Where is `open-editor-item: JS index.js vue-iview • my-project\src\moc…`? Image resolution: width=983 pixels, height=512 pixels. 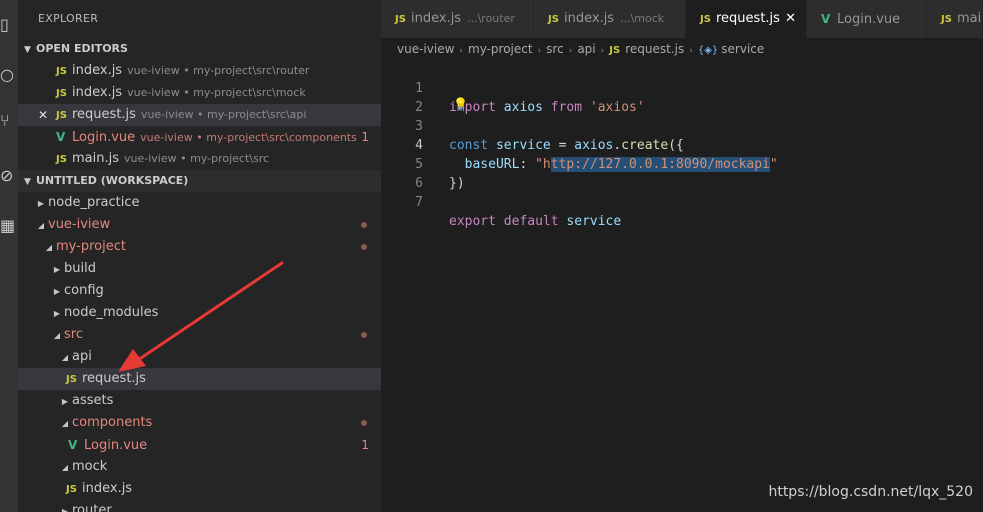
open-editor-item: JS index.js vue-iview • my-project\src\moc… is located at coordinates (199, 93).